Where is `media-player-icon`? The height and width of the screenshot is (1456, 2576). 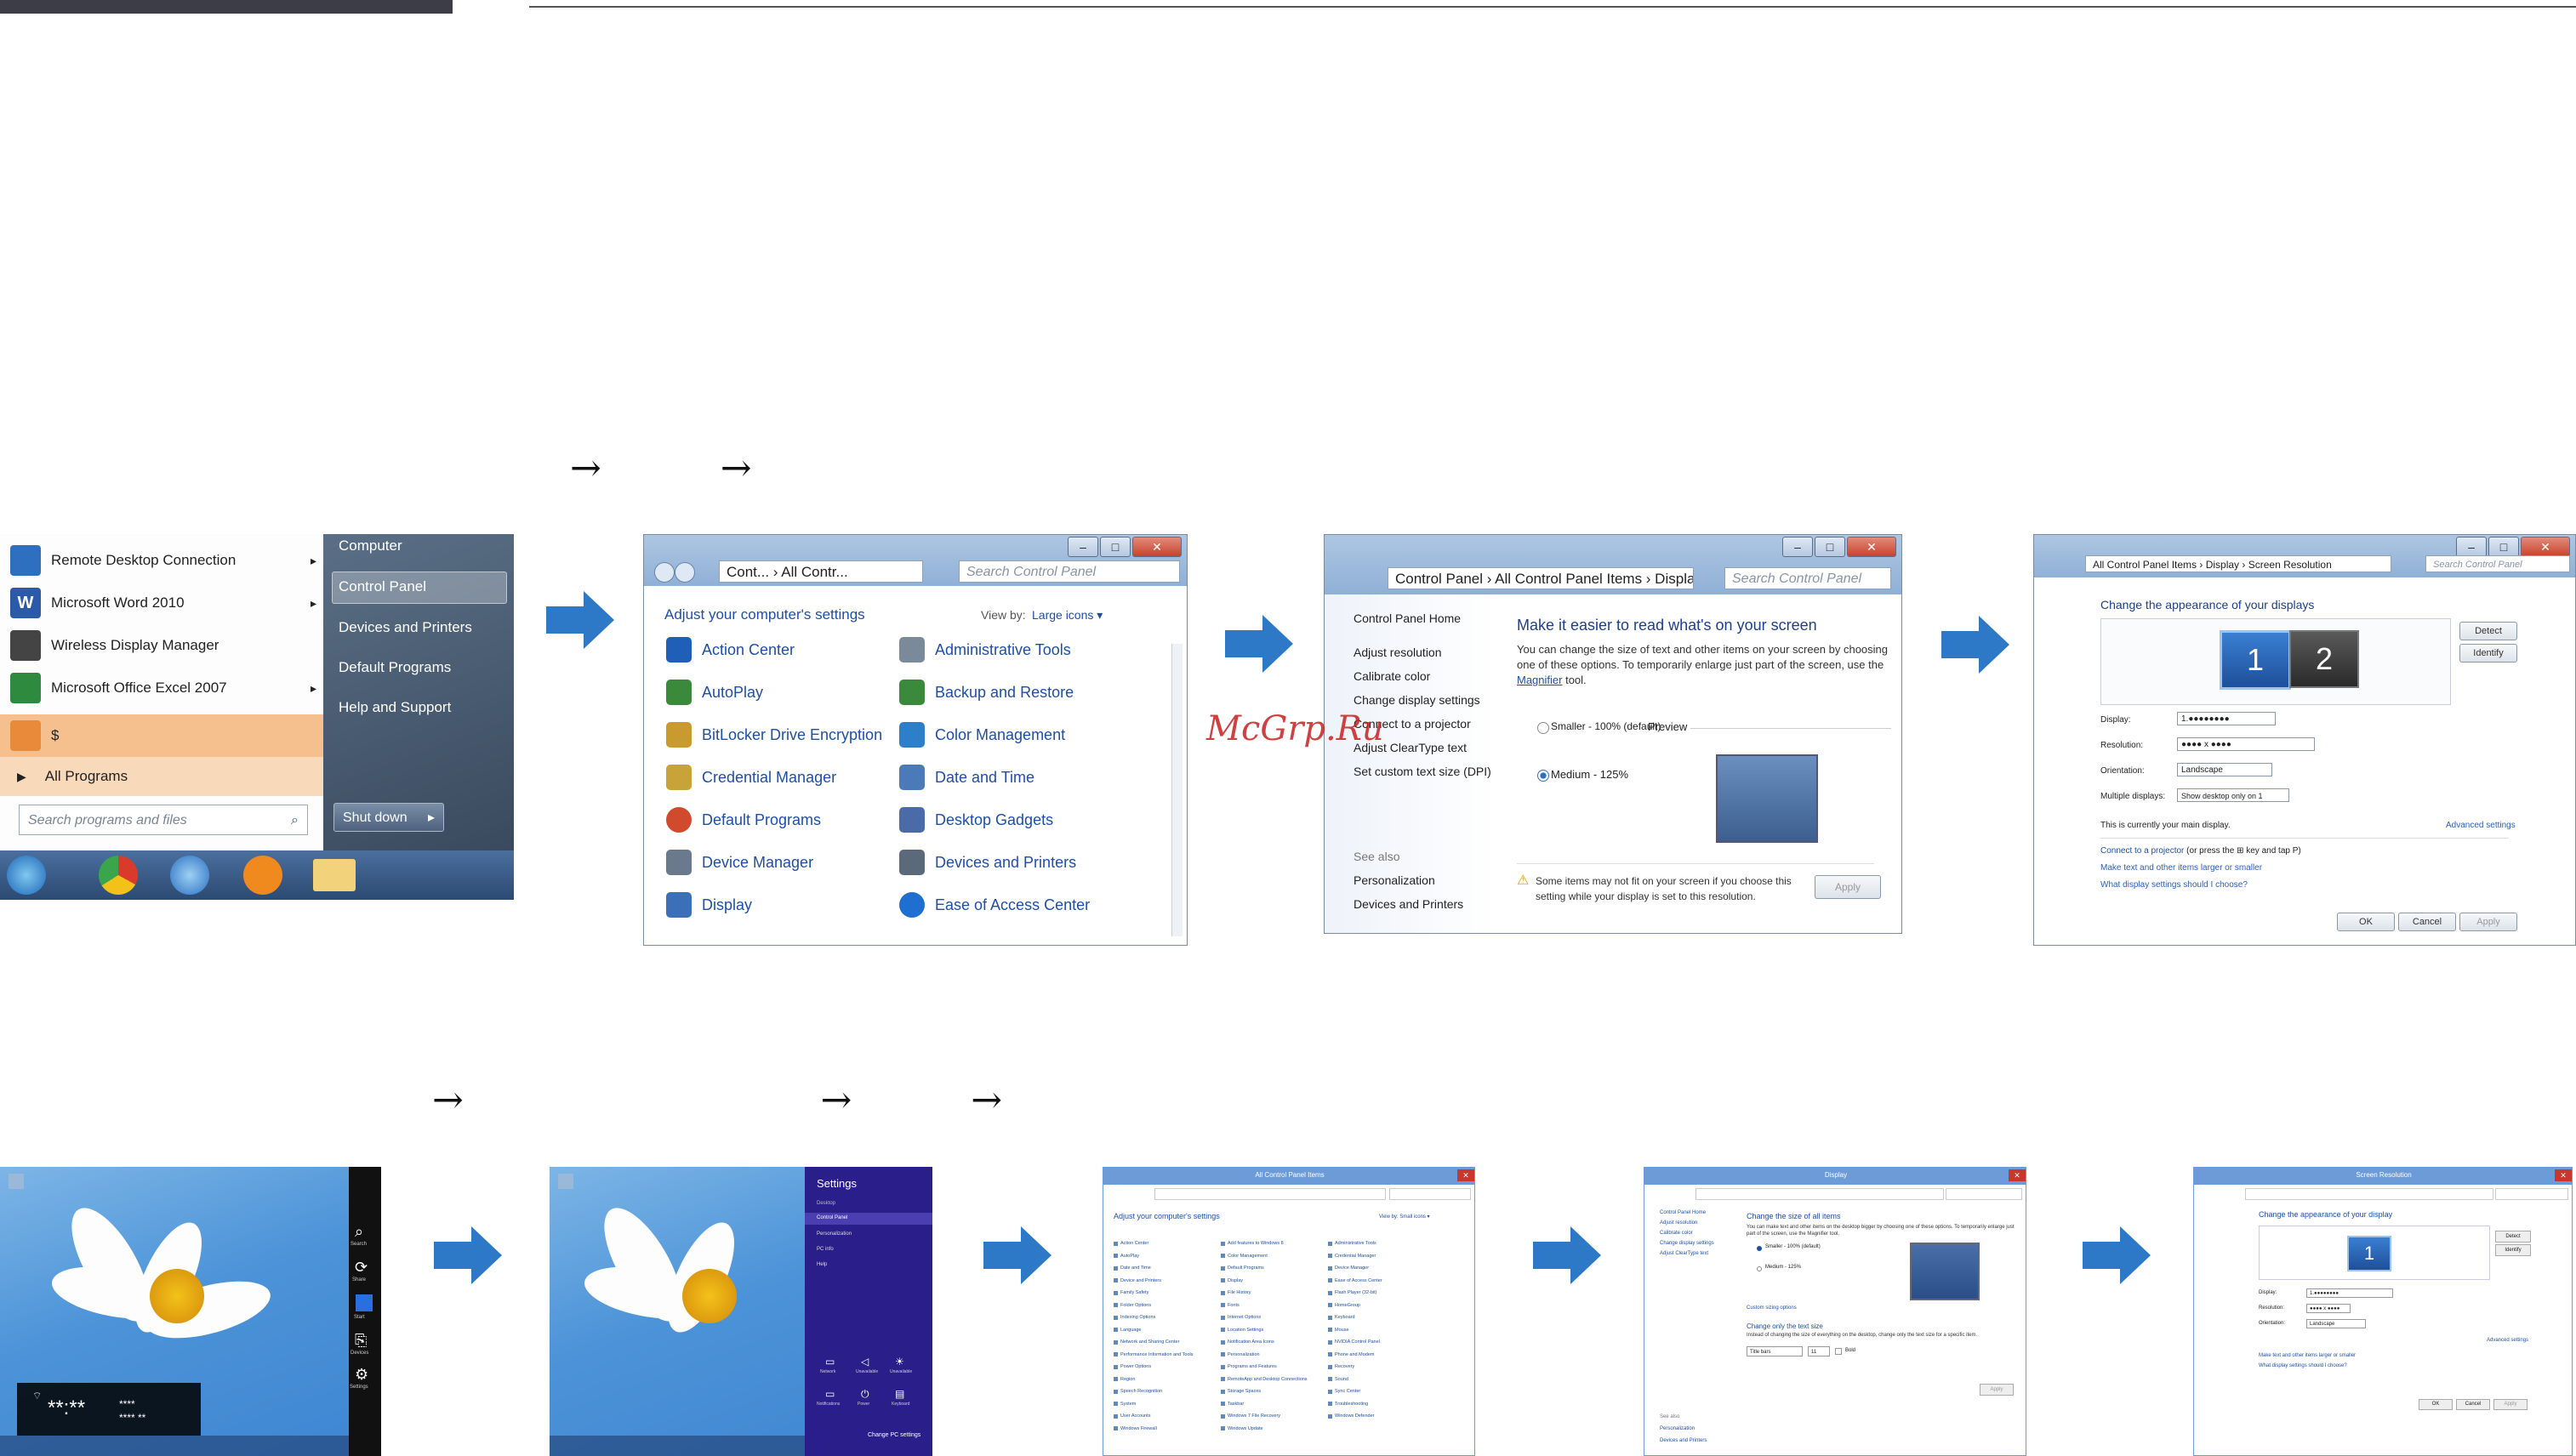 media-player-icon is located at coordinates (262, 875).